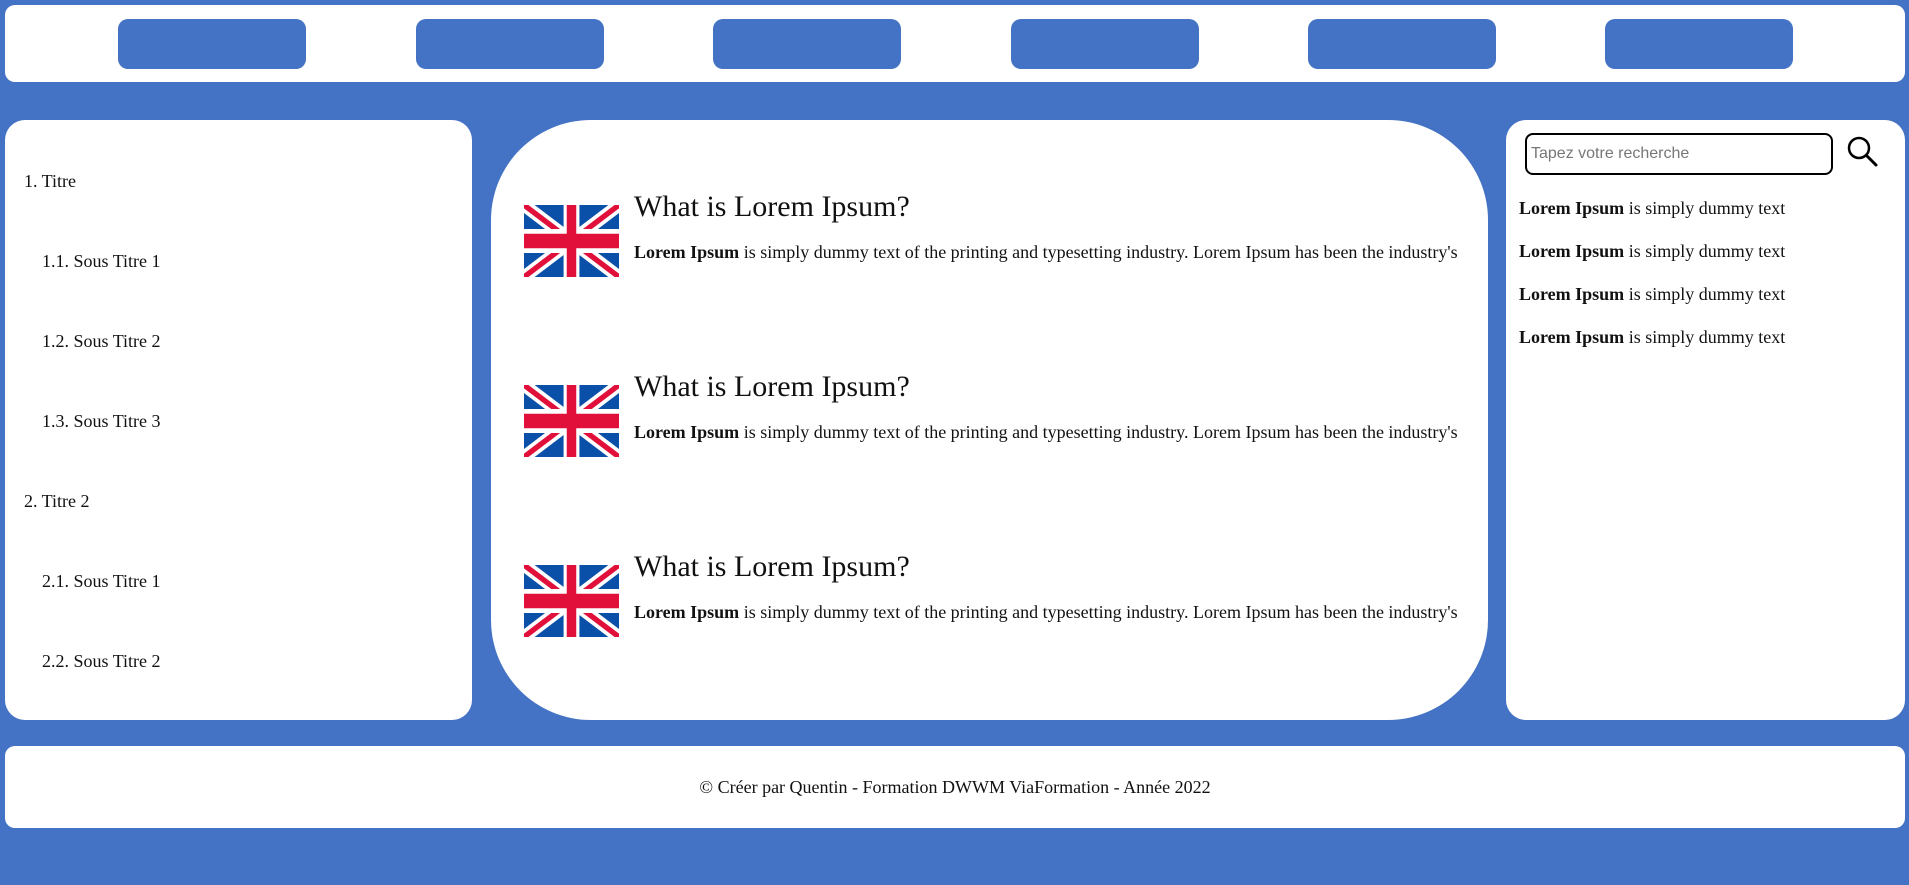 Image resolution: width=1909 pixels, height=885 pixels. Describe the element at coordinates (101, 261) in the screenshot. I see `toc-item-subtitle-1-1: 1.1. Sous Titre 1` at that location.